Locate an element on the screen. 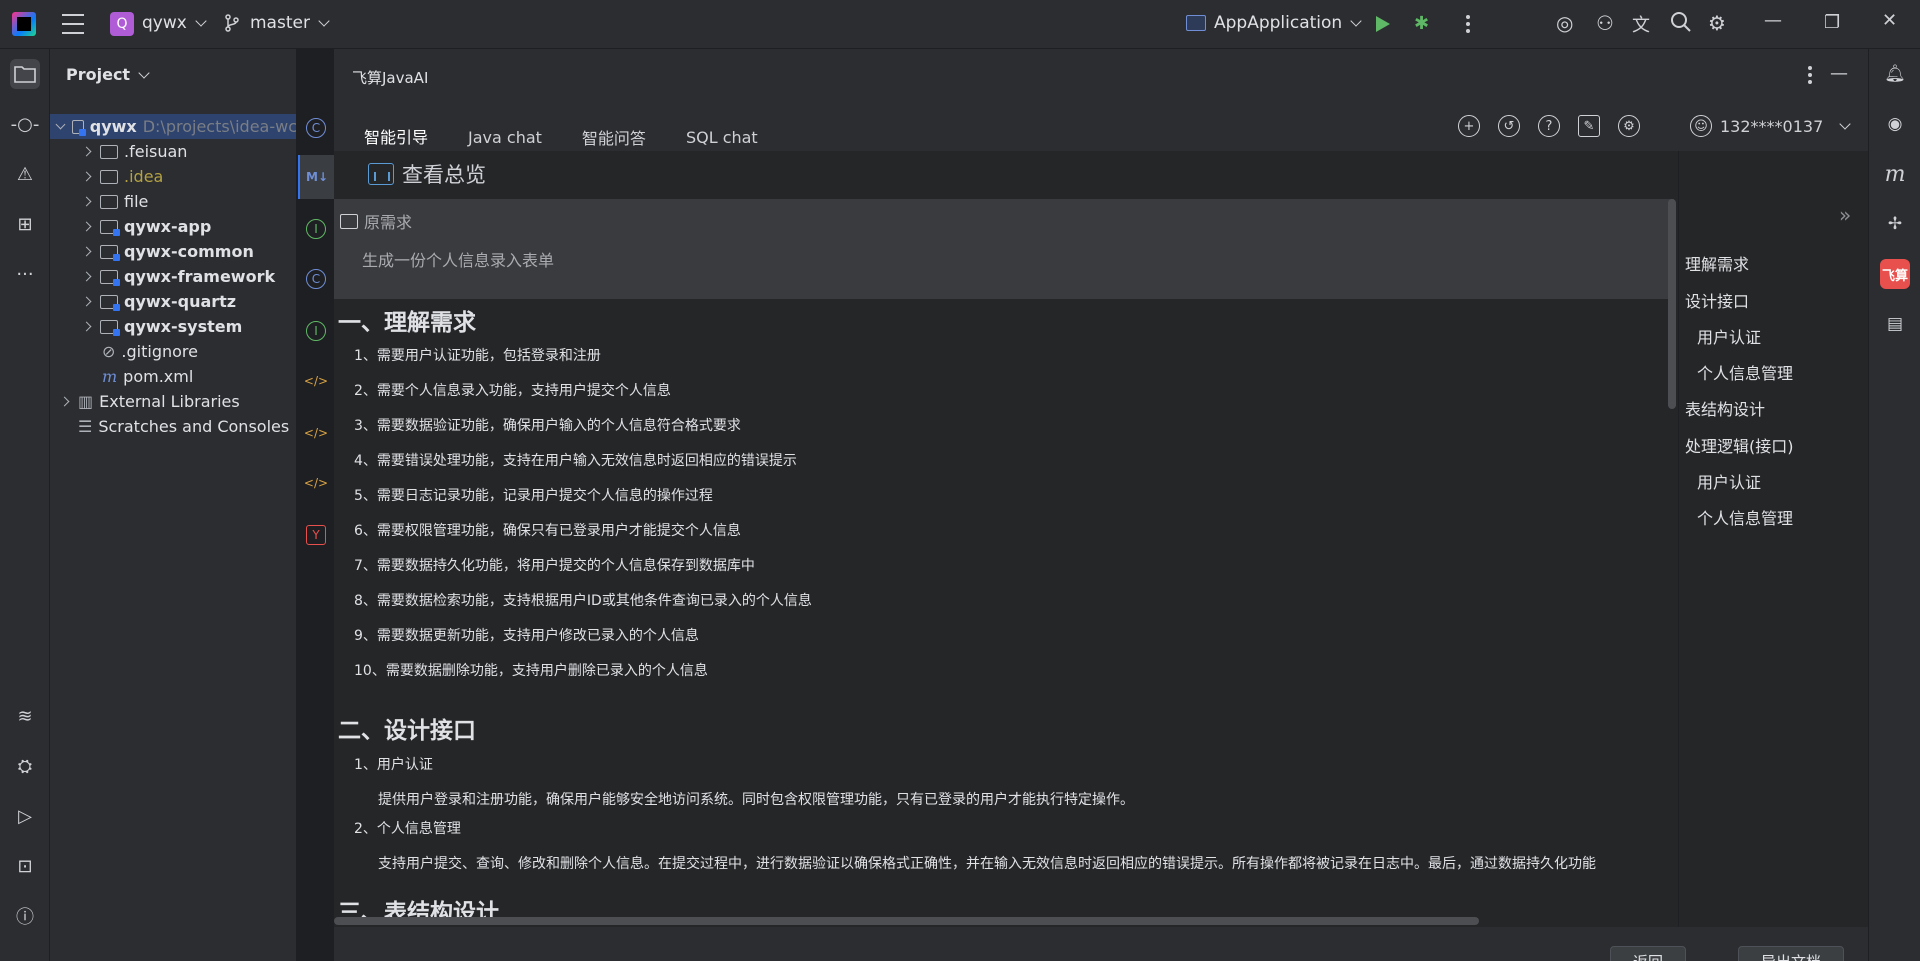 This screenshot has width=1920, height=961. ai-chat-icon: ◉ is located at coordinates (1895, 124).